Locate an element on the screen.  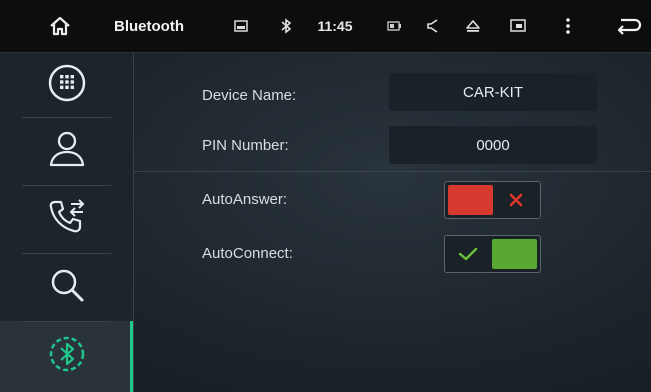
sidebar-item-dialpad is located at coordinates (66, 85).